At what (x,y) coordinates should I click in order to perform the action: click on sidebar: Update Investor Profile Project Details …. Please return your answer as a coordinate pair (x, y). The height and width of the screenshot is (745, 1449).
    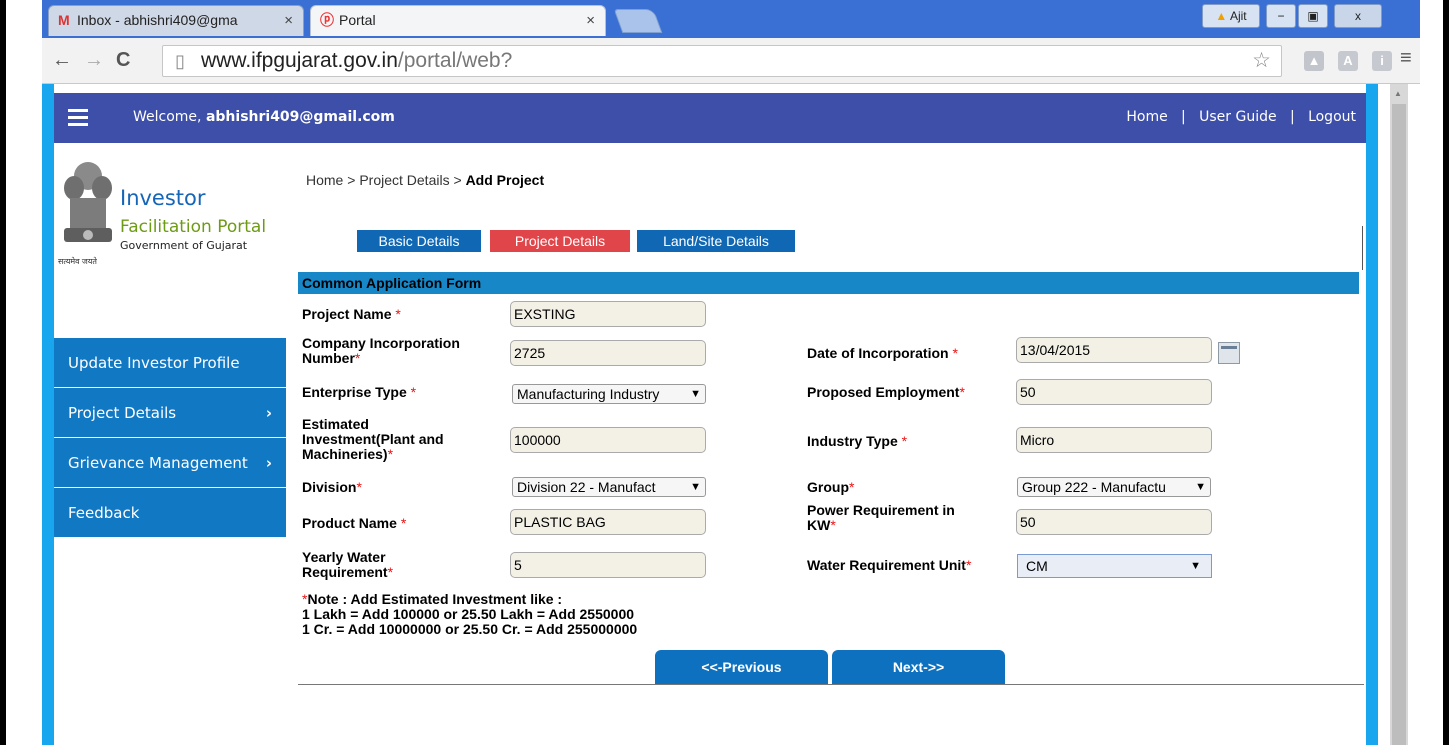
    Looking at the image, I should click on (170, 438).